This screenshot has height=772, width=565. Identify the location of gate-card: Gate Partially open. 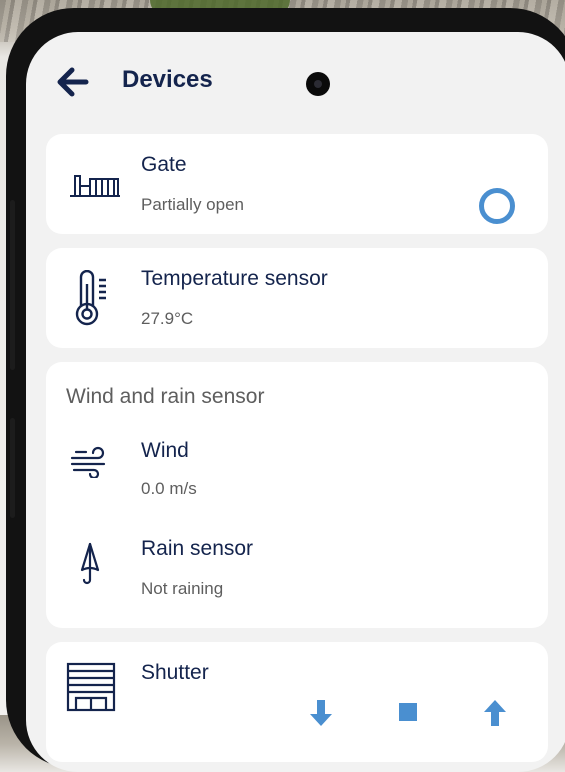
(297, 184).